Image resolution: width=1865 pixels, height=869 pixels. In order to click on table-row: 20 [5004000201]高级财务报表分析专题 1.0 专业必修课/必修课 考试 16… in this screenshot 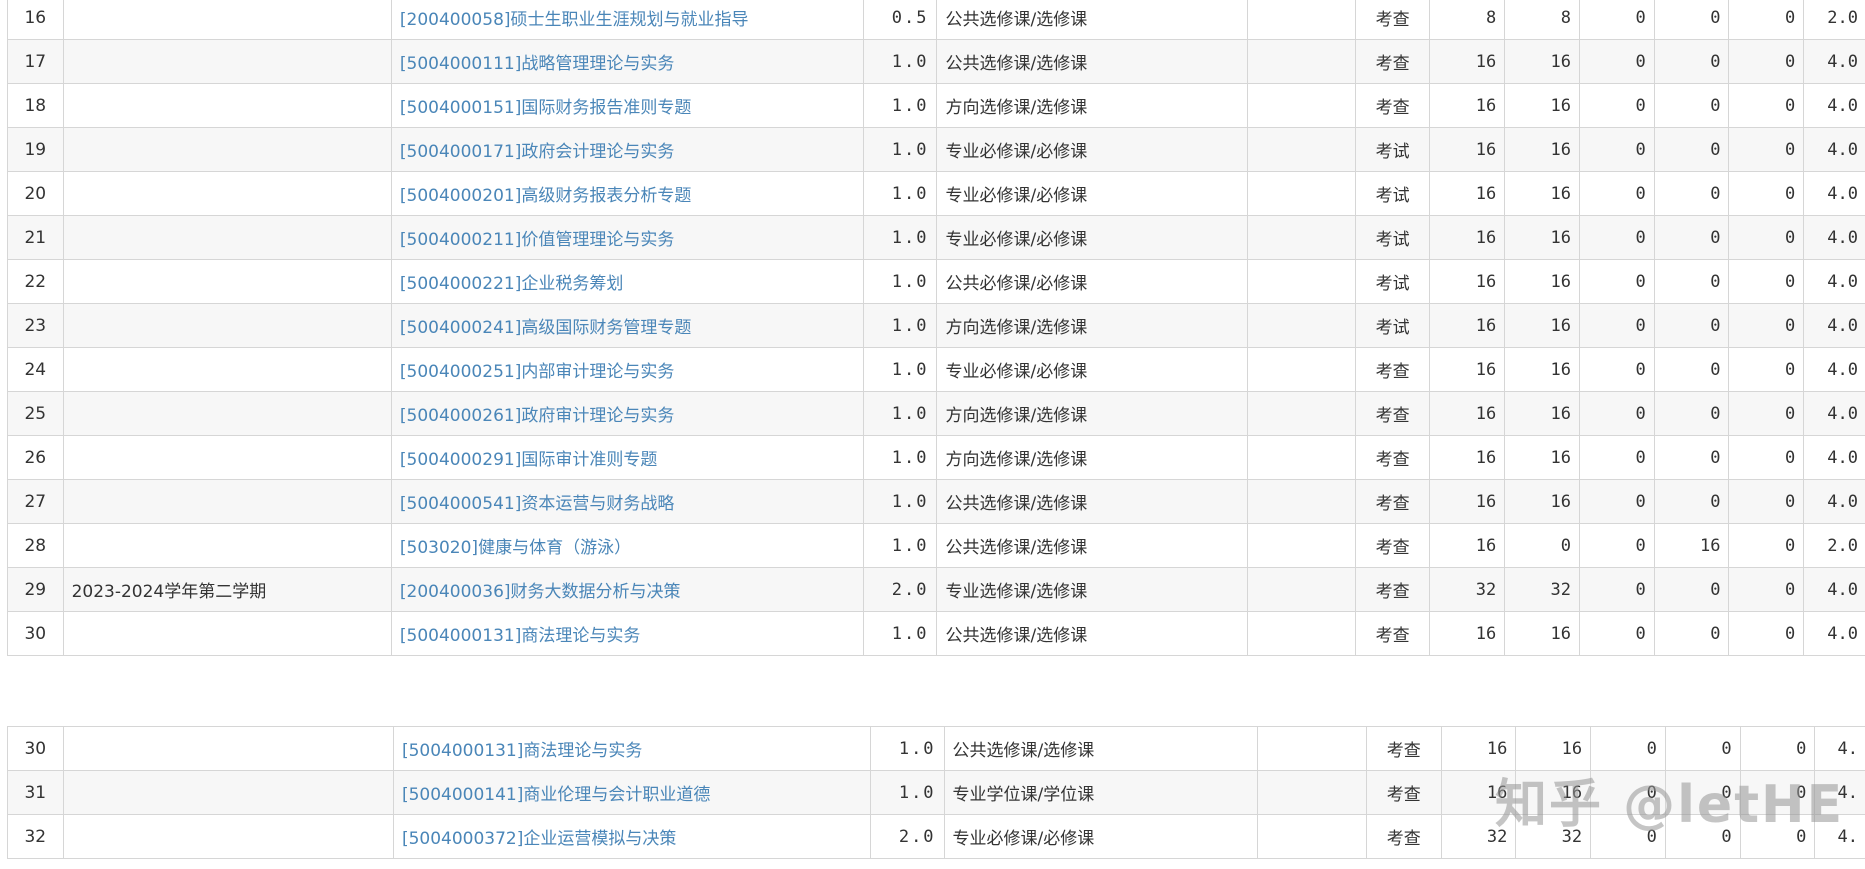, I will do `click(936, 193)`.